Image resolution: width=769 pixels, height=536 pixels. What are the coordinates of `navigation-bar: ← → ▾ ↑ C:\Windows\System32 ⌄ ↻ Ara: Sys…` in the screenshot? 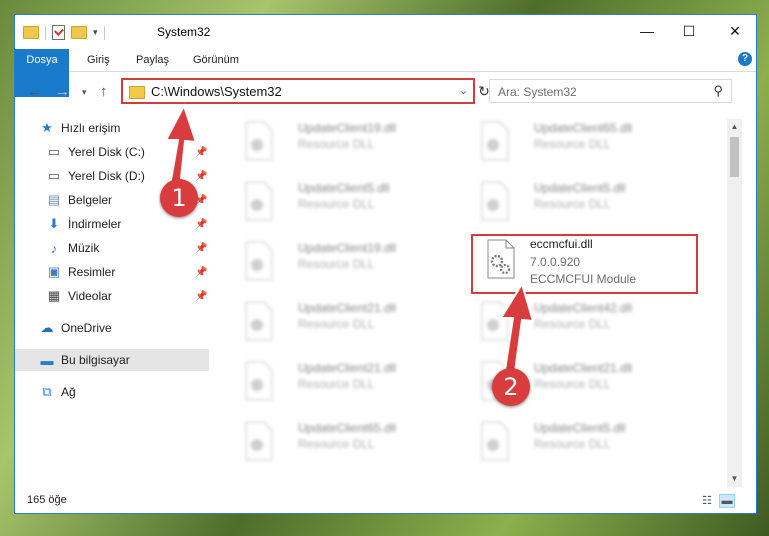 It's located at (385, 92).